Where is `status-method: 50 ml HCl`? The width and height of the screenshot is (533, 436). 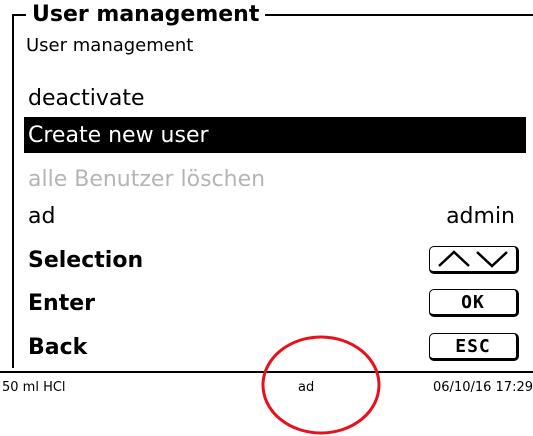
status-method: 50 ml HCl is located at coordinates (34, 387).